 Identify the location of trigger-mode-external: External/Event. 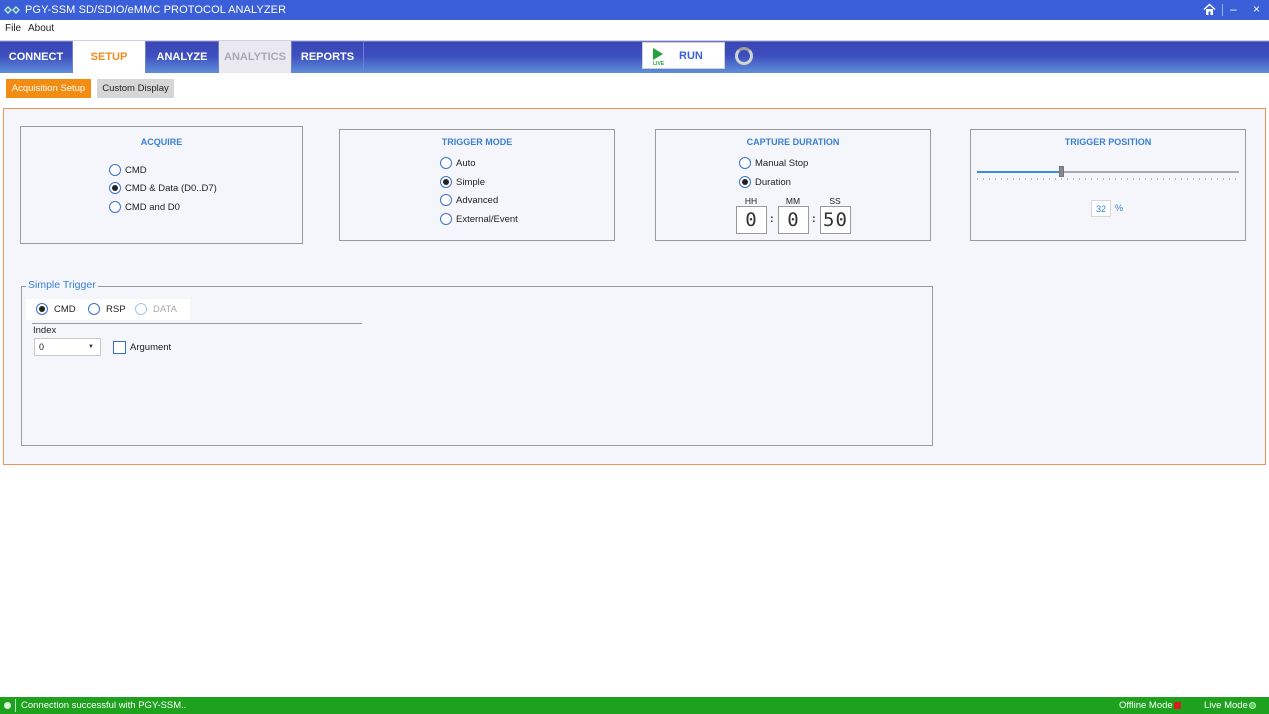
(479, 219).